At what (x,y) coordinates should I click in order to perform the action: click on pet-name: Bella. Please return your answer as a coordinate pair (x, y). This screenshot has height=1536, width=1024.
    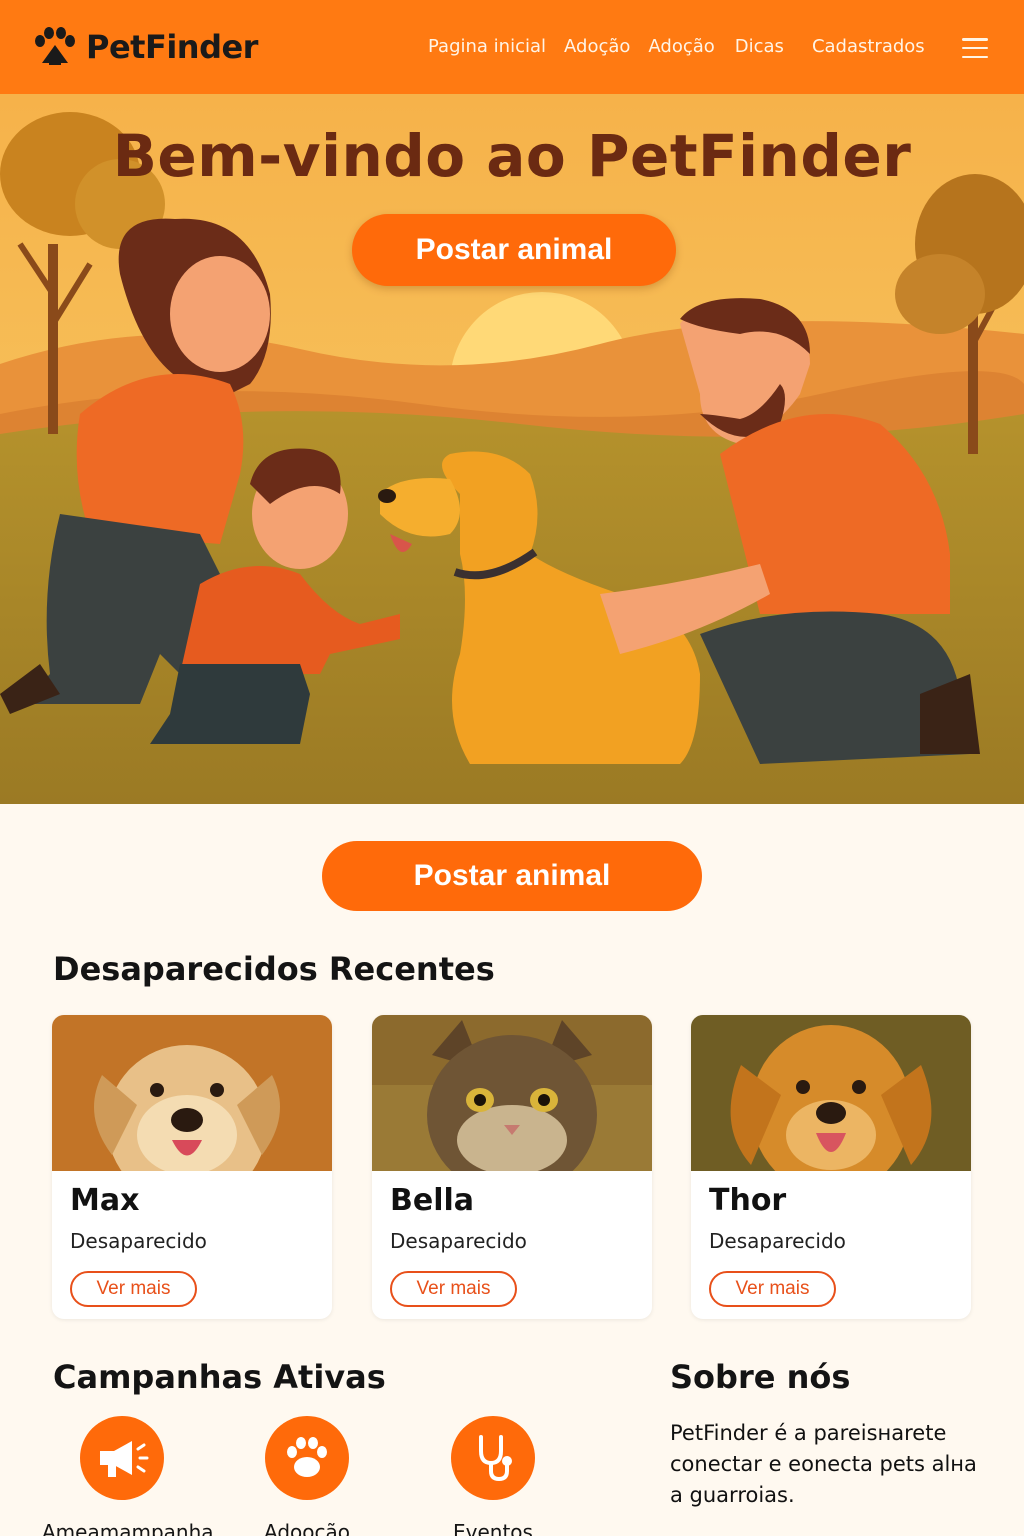
    Looking at the image, I should click on (432, 1200).